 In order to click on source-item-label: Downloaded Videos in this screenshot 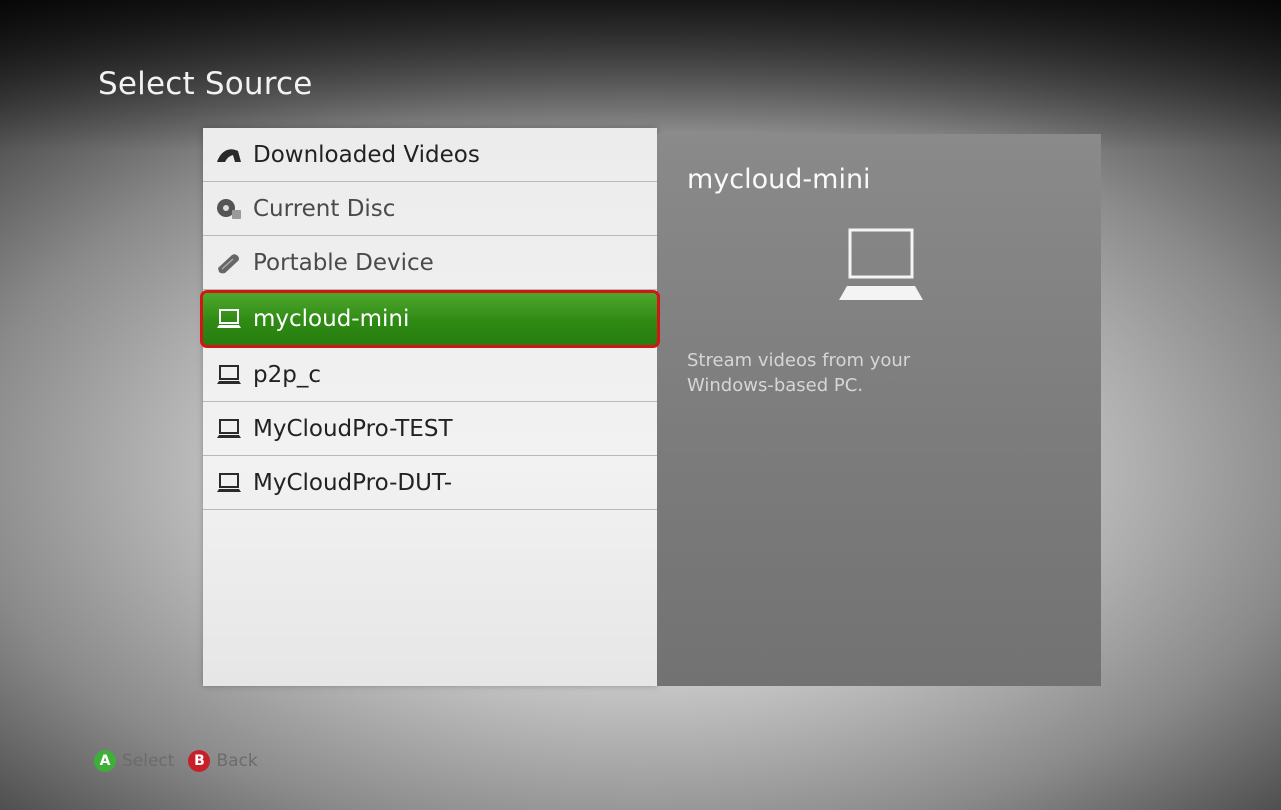, I will do `click(366, 154)`.